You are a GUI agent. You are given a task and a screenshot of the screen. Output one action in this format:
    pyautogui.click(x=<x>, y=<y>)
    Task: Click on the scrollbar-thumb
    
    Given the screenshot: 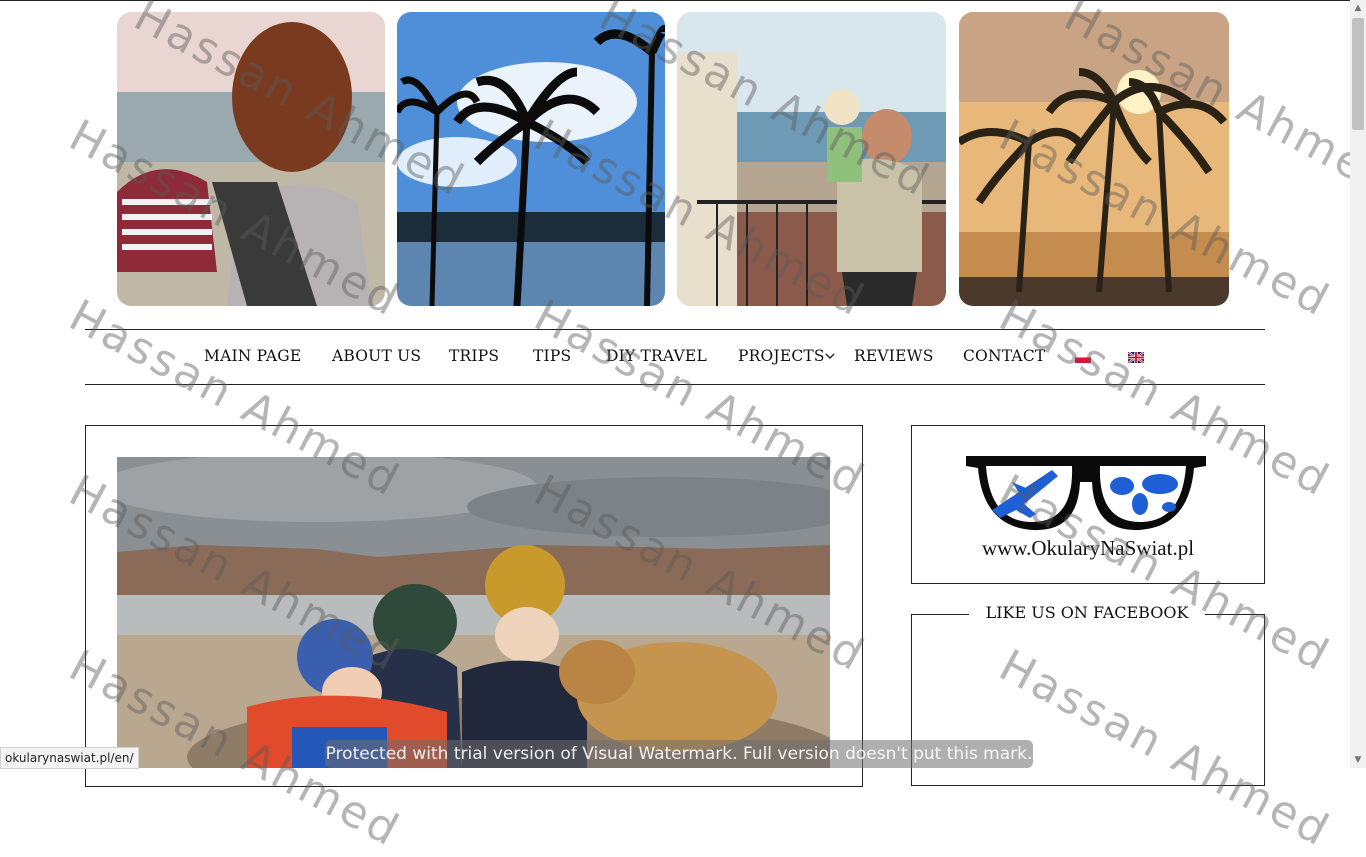 What is the action you would take?
    pyautogui.click(x=1358, y=74)
    